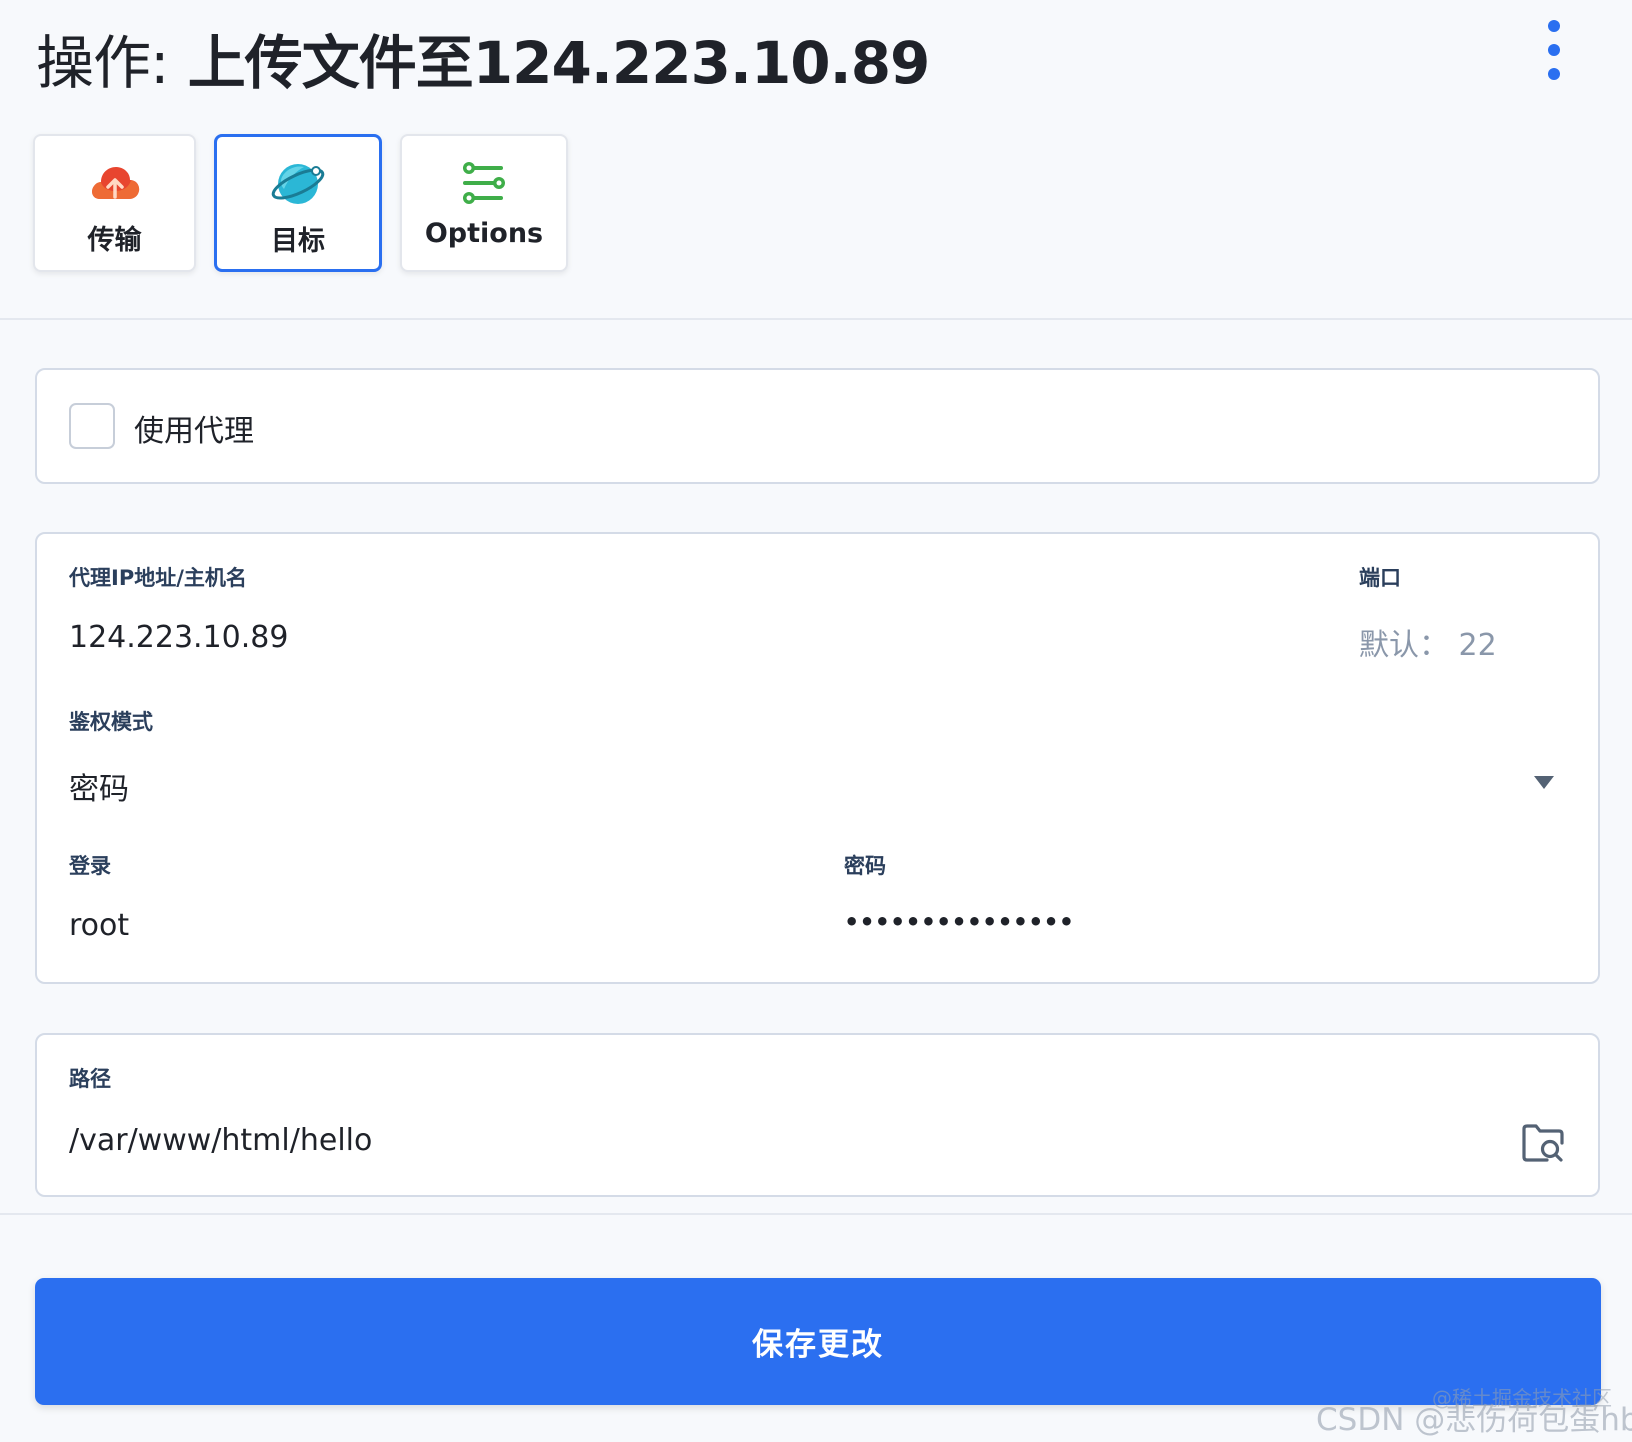 This screenshot has width=1632, height=1442. I want to click on use-proxy-checkbox, so click(92, 426).